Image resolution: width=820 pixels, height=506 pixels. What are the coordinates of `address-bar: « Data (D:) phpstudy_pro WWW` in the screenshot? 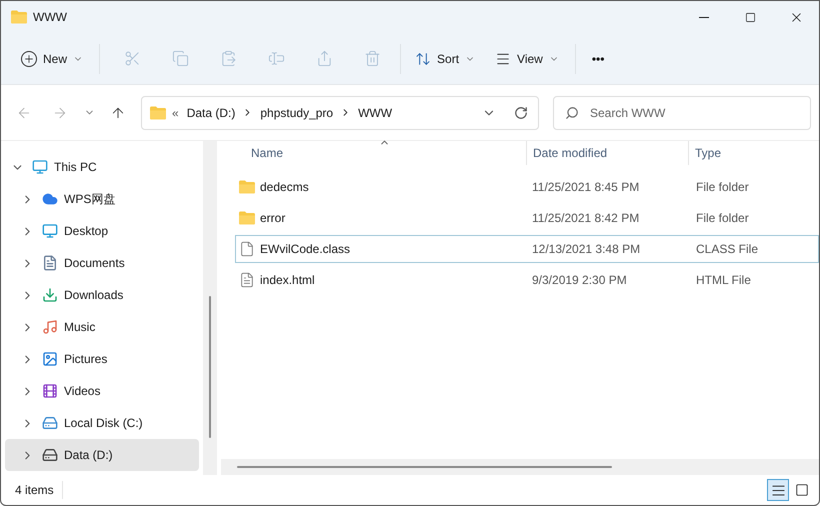 It's located at (340, 113).